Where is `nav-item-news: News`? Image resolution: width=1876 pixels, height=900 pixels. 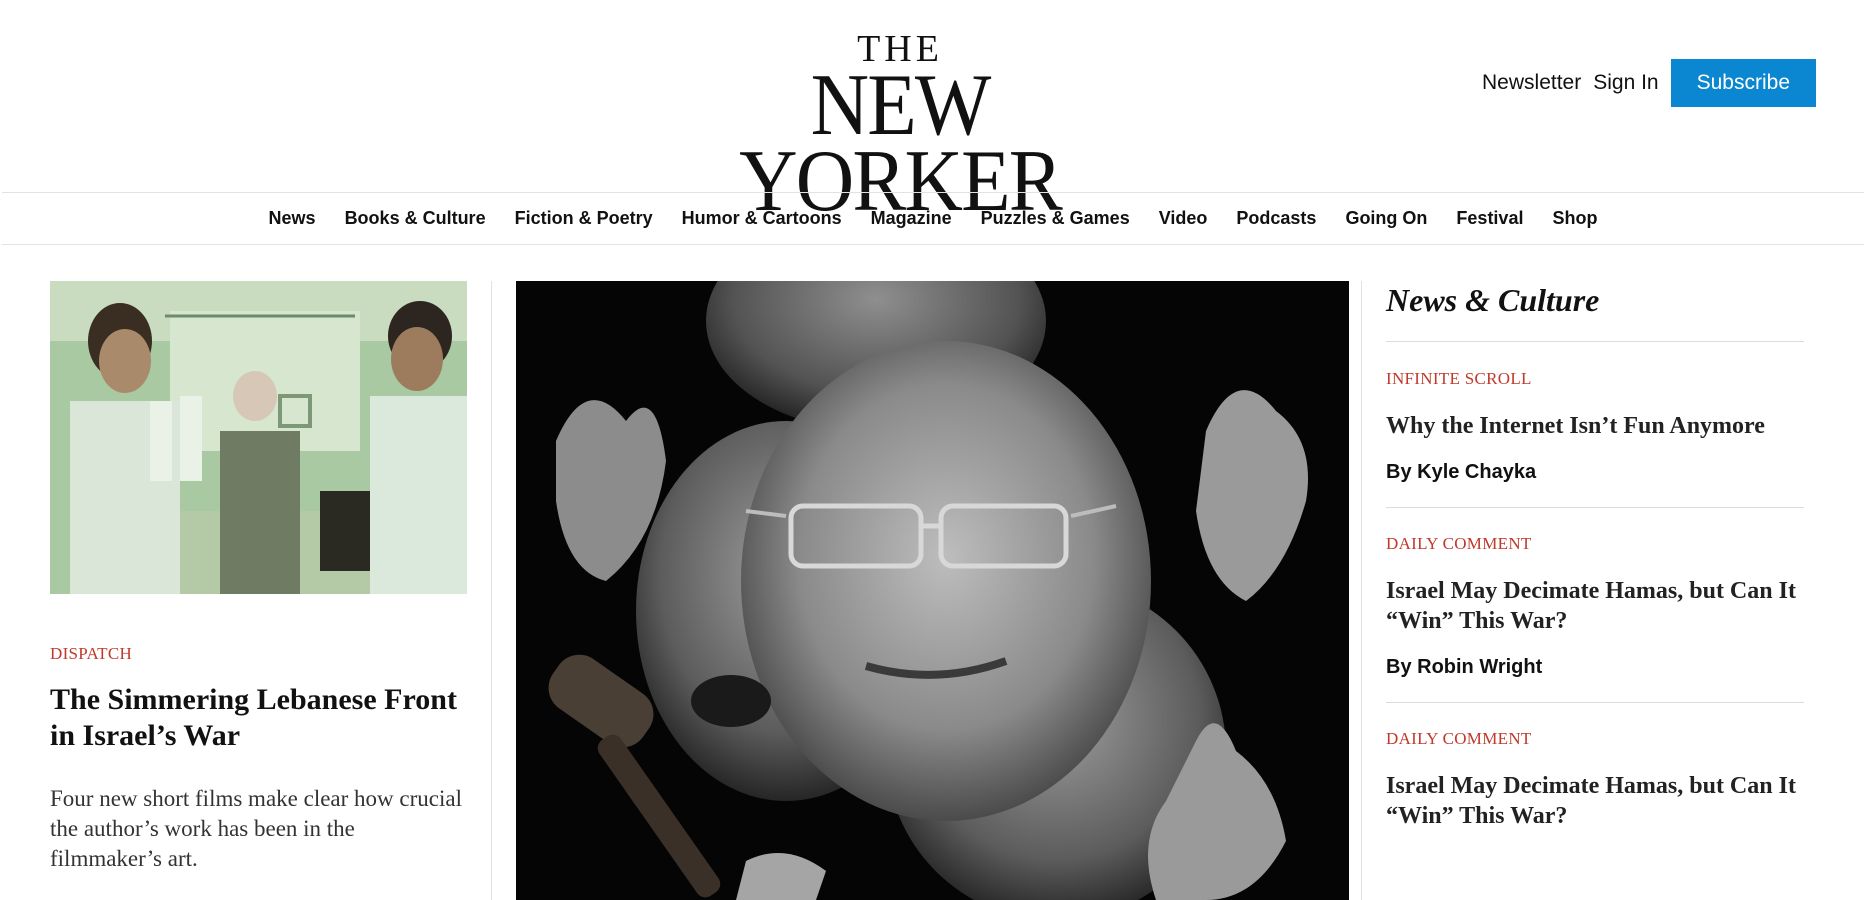
nav-item-news: News is located at coordinates (292, 218).